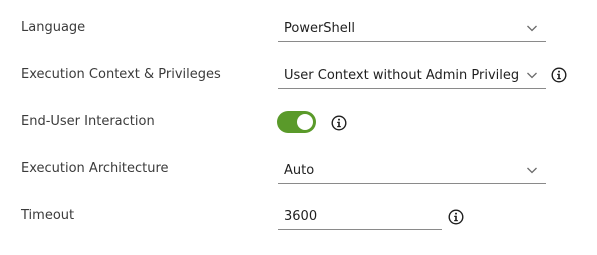  I want to click on execution-architecture-select-value: Auto, so click(299, 170).